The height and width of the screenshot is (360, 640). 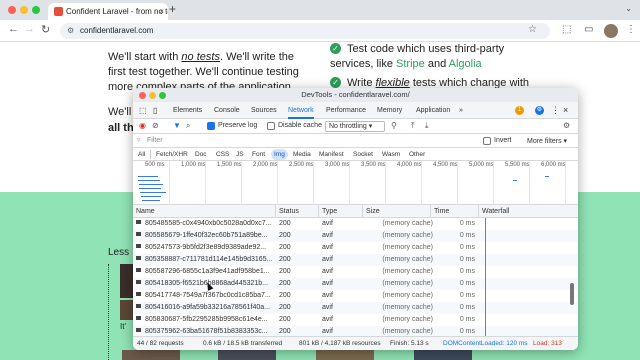 I want to click on image-file-icon, so click(x=138, y=282).